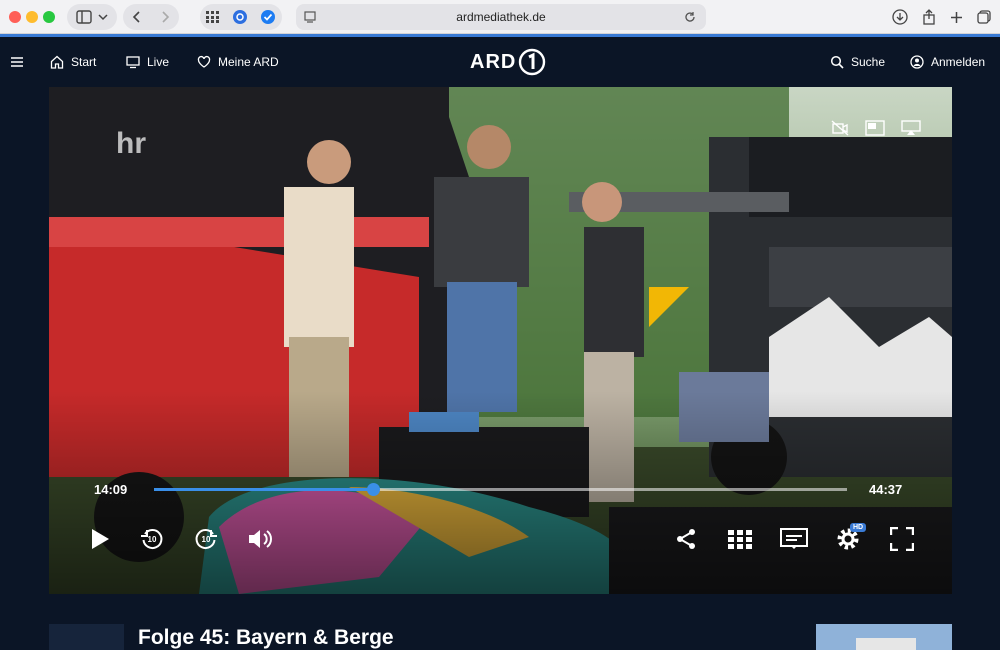  I want to click on logo-text: ARD, so click(493, 61).